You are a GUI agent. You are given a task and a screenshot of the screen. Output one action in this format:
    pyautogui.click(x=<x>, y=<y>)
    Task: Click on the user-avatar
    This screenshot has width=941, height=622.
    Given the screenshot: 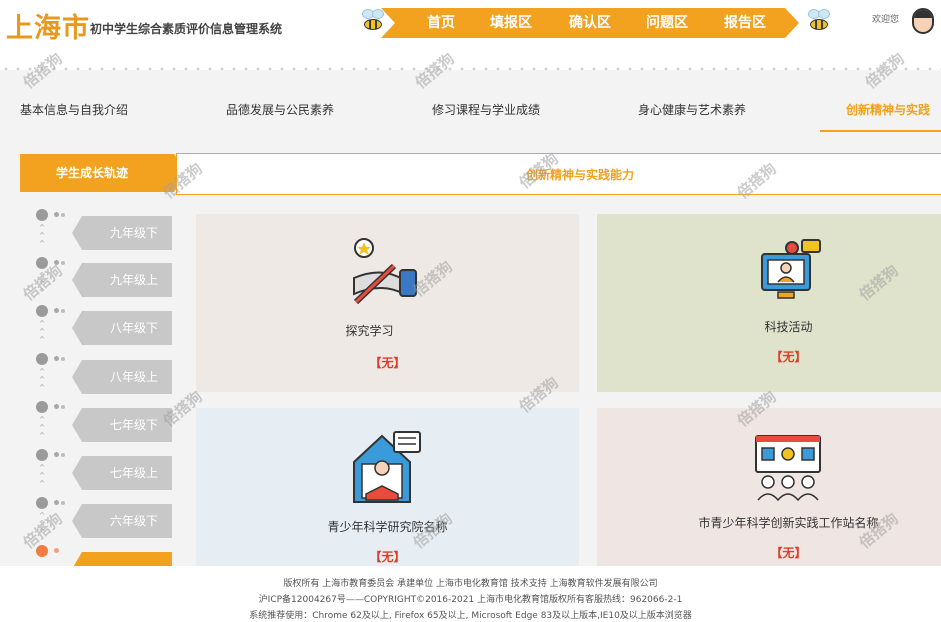 What is the action you would take?
    pyautogui.click(x=923, y=21)
    